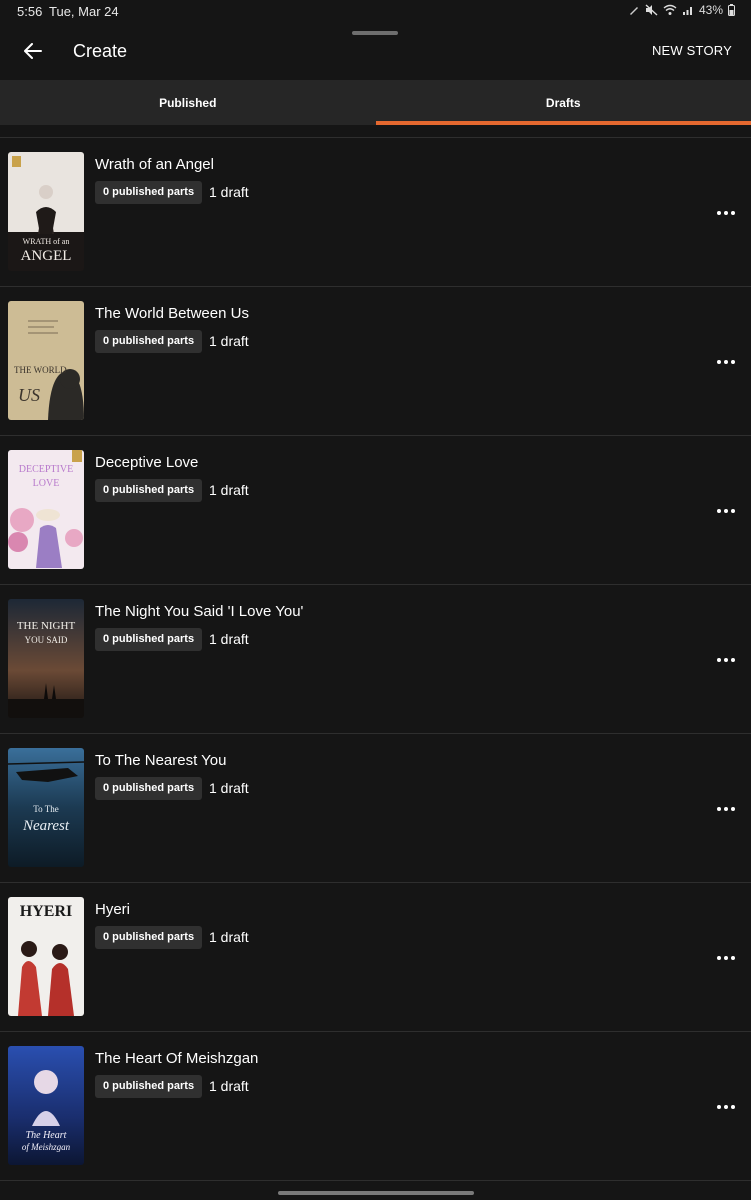 The width and height of the screenshot is (751, 1200). I want to click on story-cover: WRATH of an ANGEL, so click(46, 211).